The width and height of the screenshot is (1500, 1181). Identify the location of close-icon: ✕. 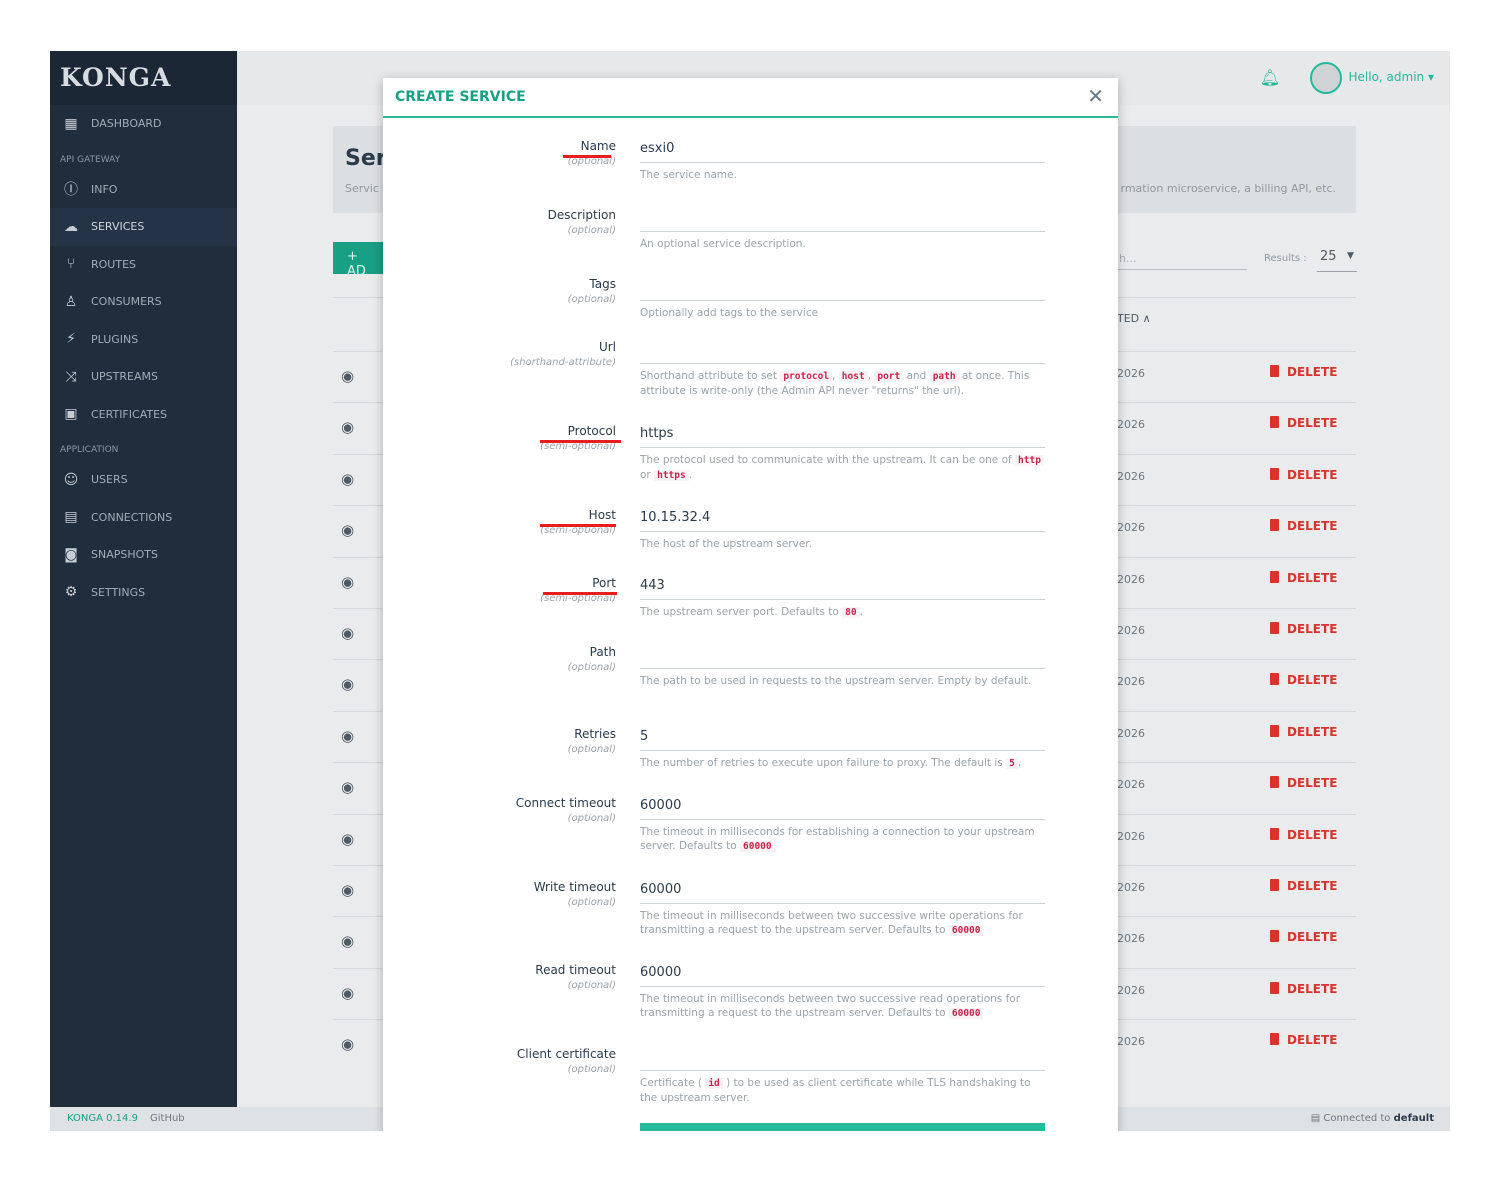
(1095, 96).